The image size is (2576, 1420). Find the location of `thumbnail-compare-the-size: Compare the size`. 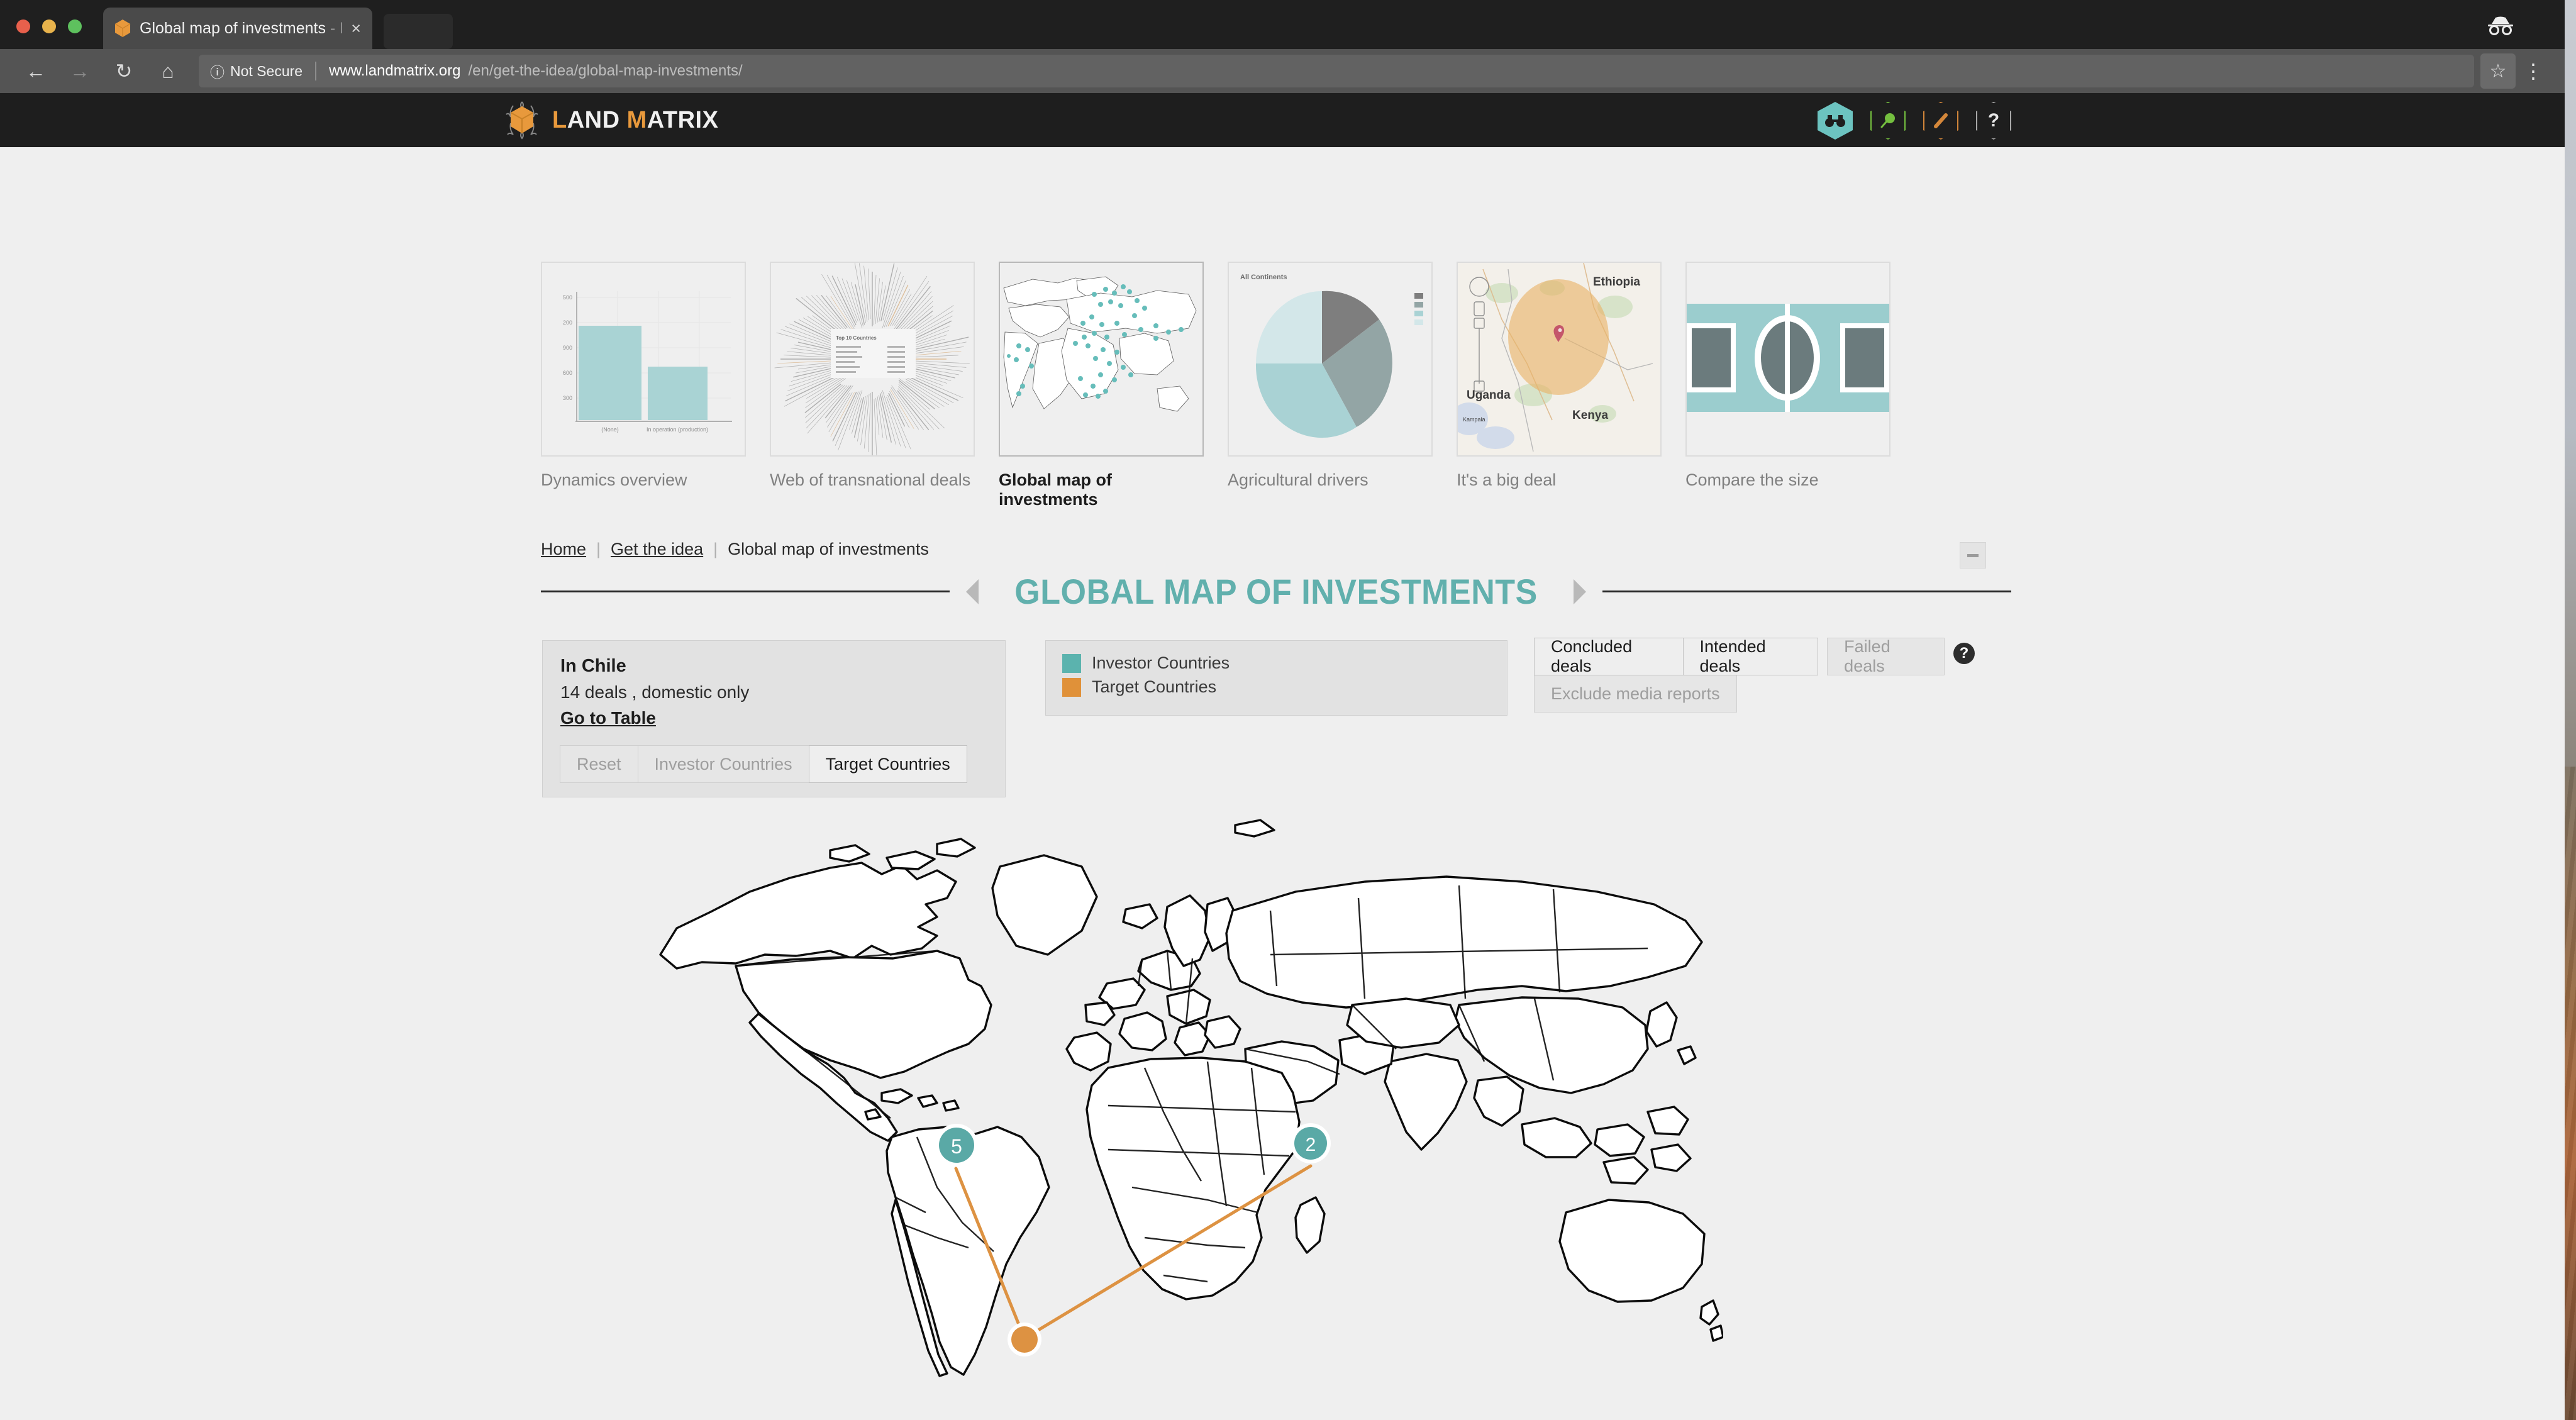

thumbnail-compare-the-size: Compare the size is located at coordinates (1787, 386).